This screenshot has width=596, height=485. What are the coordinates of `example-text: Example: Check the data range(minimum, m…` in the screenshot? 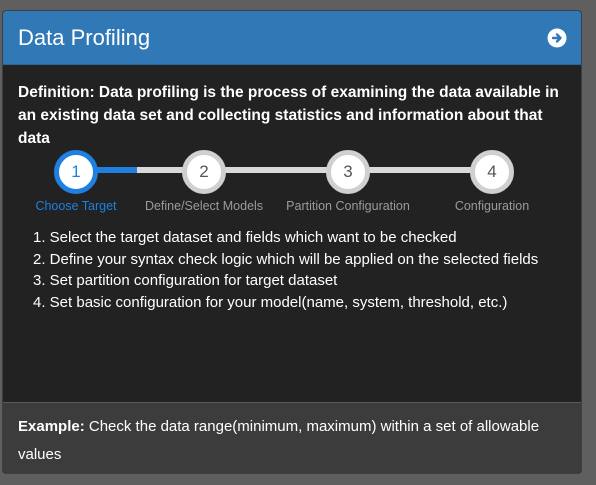 It's located at (290, 441).